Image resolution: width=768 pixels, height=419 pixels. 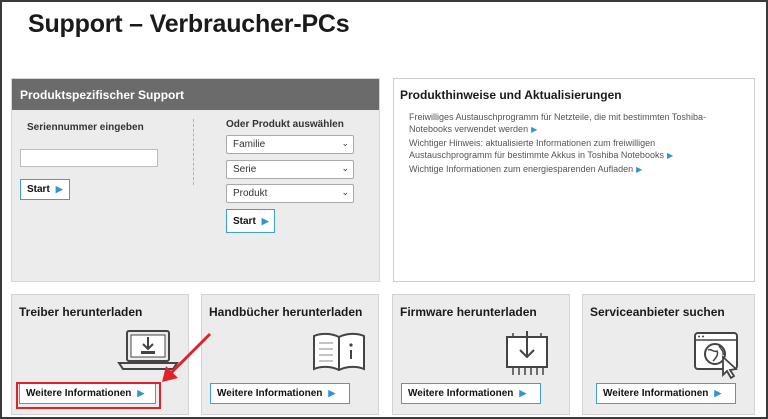 I want to click on manual-book-icon, so click(x=339, y=352).